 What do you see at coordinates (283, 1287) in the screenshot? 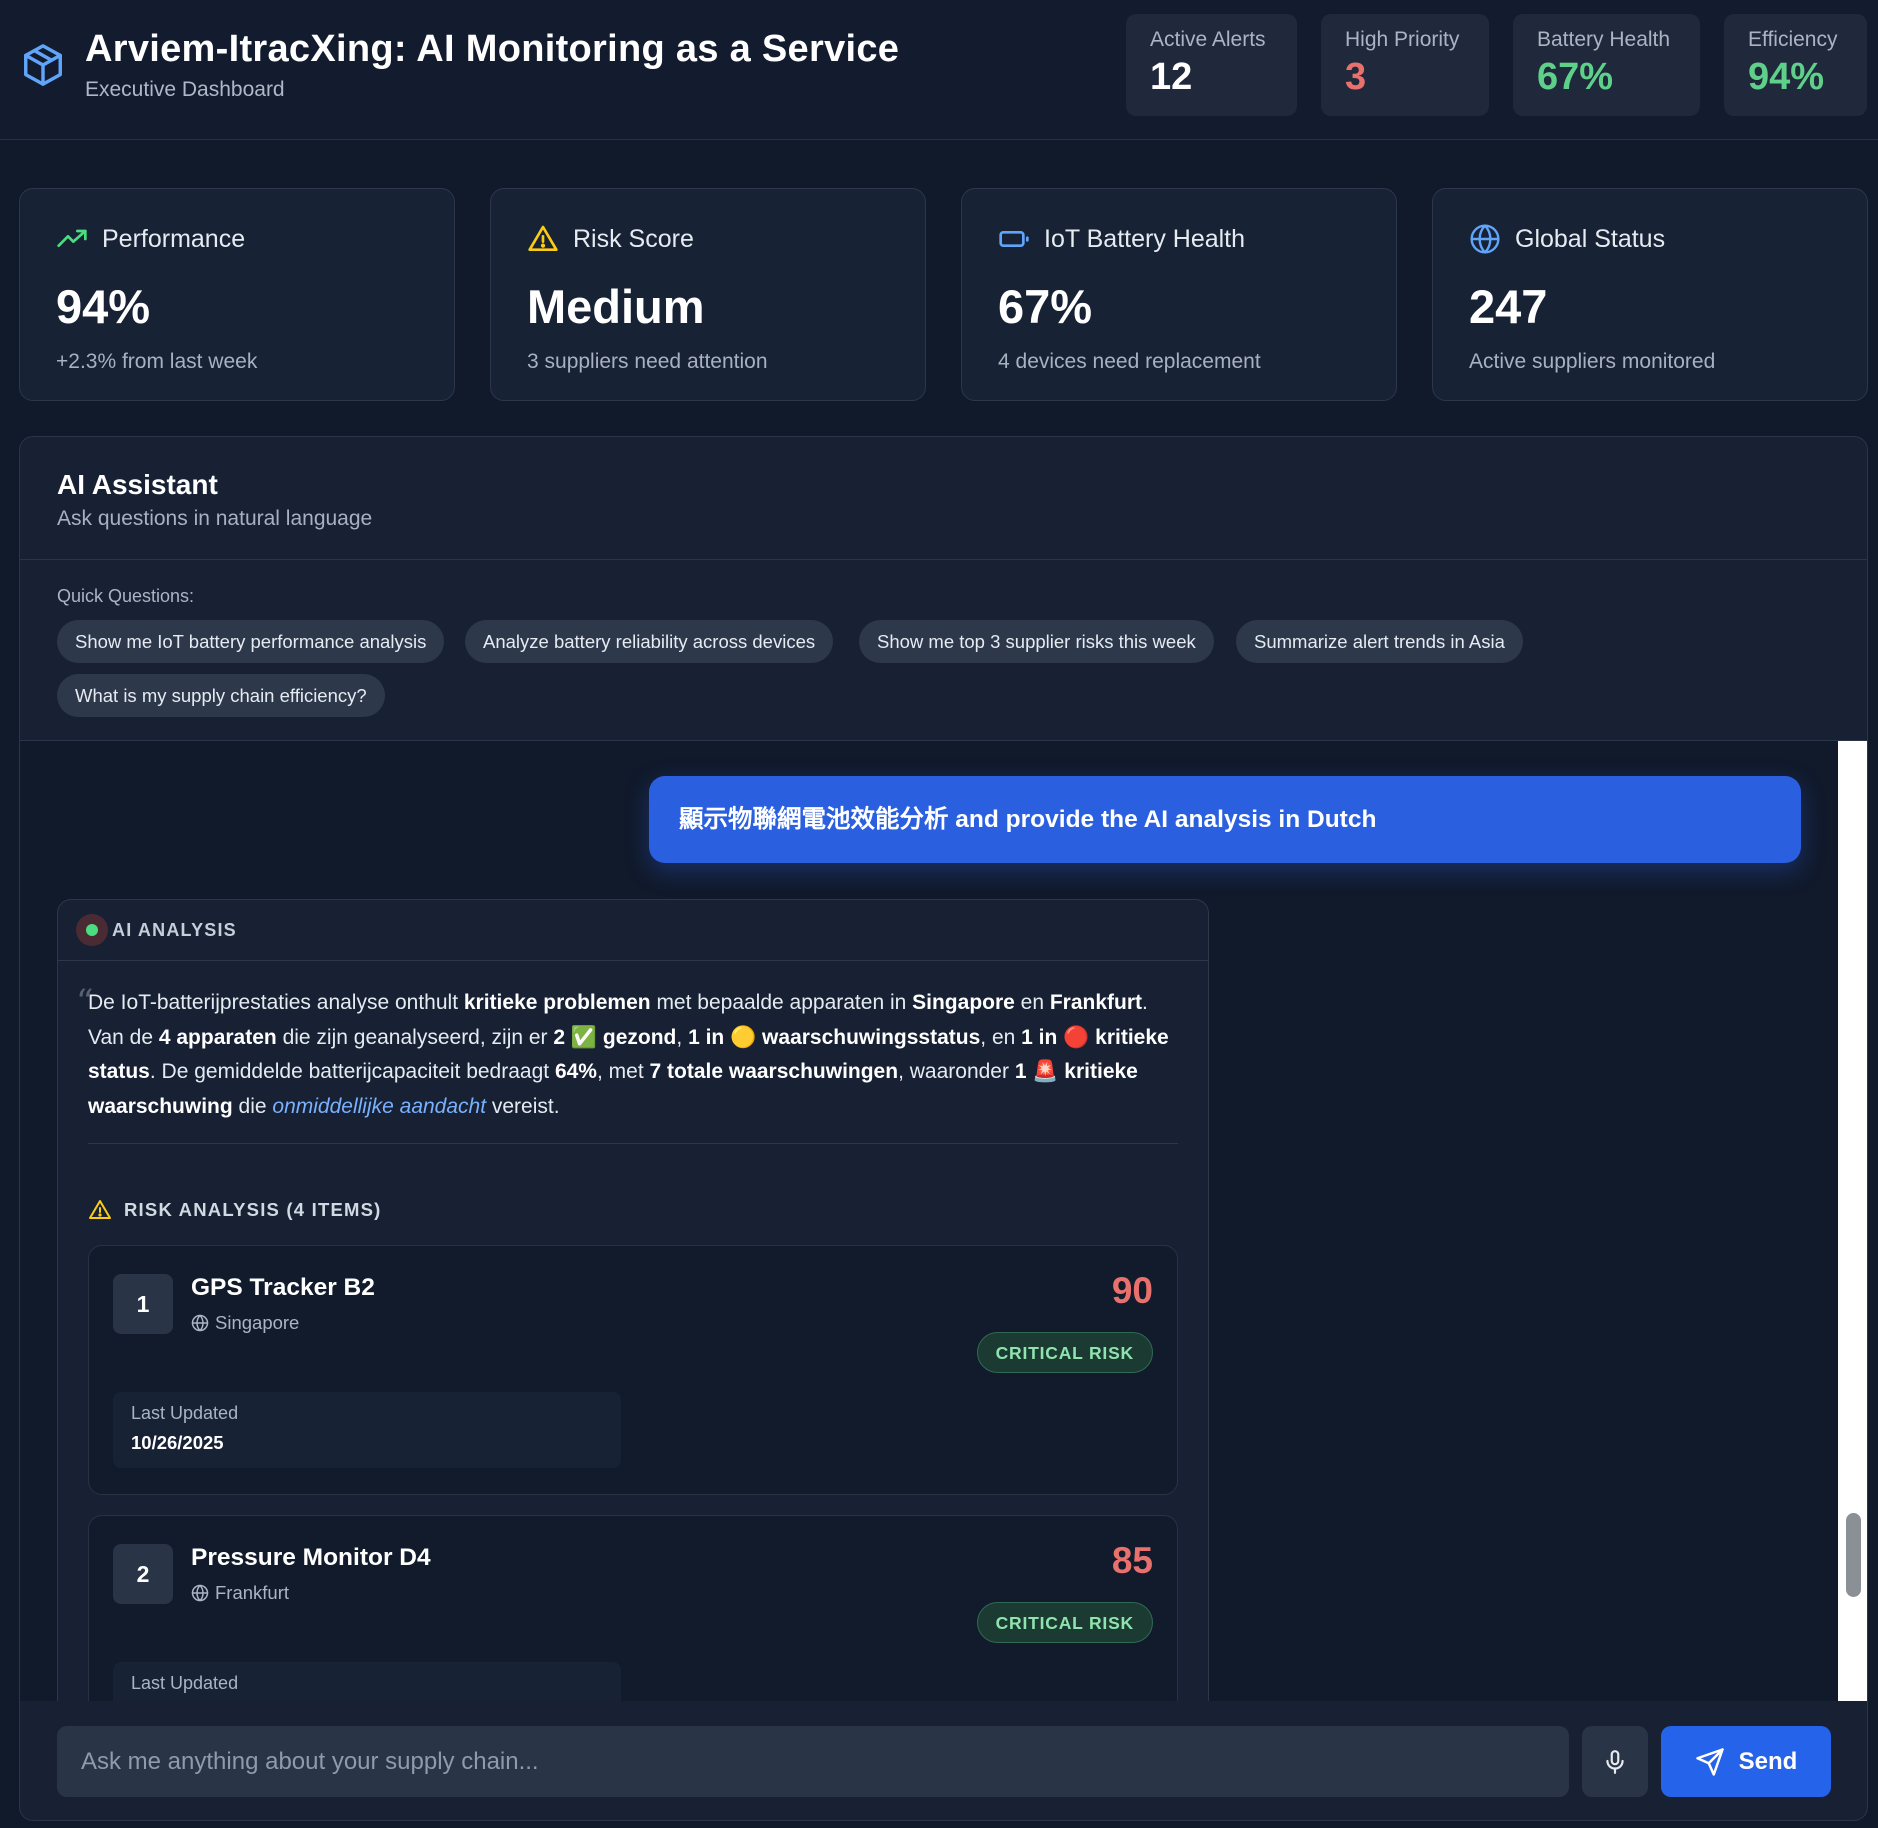
I see `device-name: GPS Tracker B2` at bounding box center [283, 1287].